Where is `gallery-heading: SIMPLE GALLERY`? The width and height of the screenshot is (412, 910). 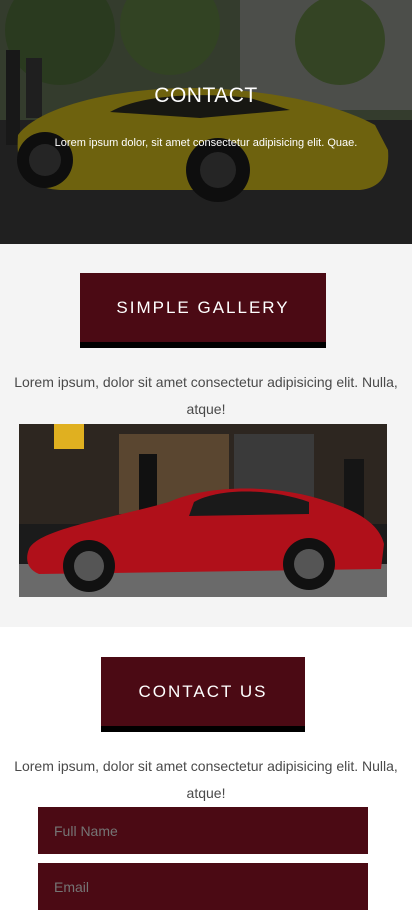 gallery-heading: SIMPLE GALLERY is located at coordinates (203, 310).